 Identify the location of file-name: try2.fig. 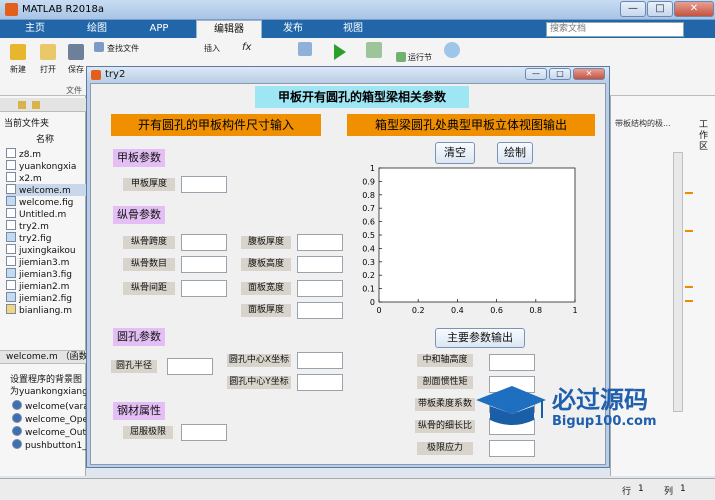
(35, 239).